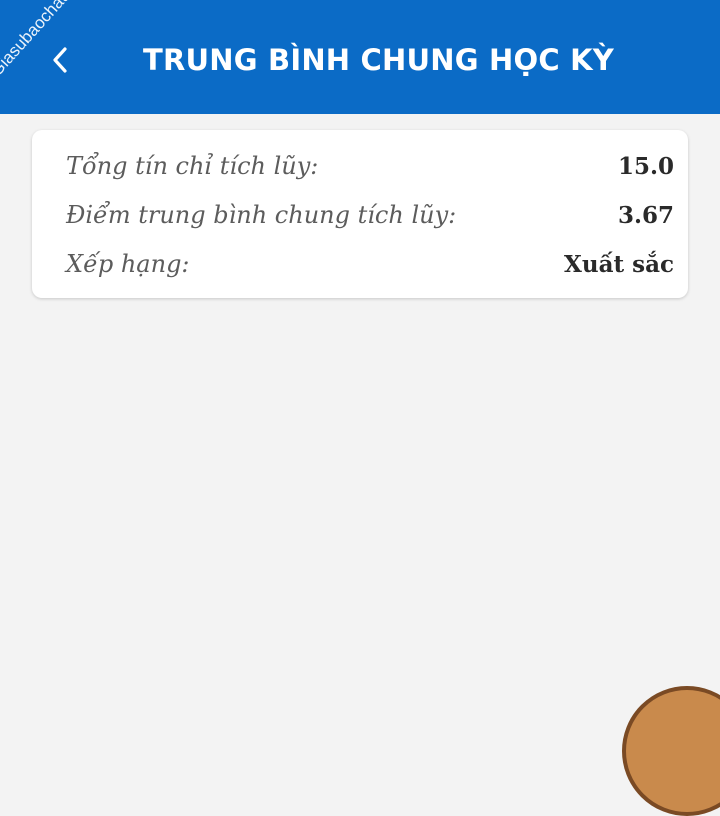 Image resolution: width=720 pixels, height=816 pixels. I want to click on total-credits-label: Tổng tín chỉ tích lũy:, so click(192, 166).